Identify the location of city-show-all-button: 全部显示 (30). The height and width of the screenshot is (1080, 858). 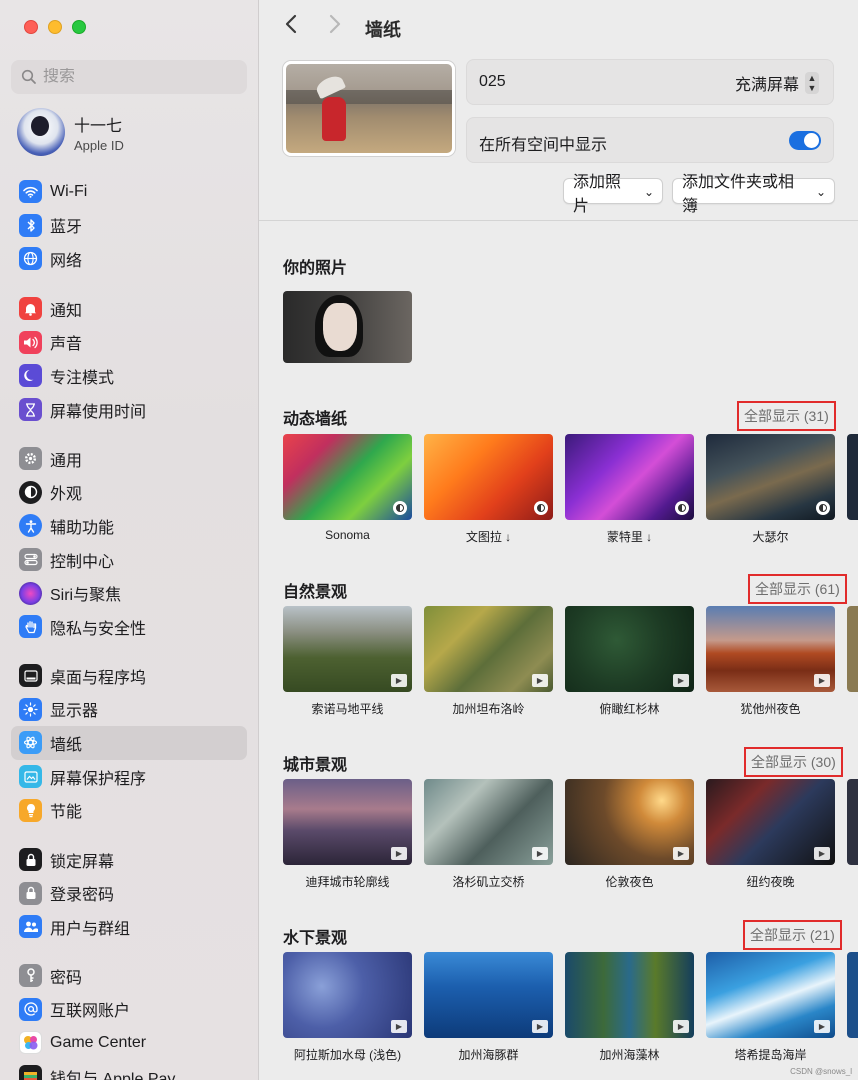
(793, 762).